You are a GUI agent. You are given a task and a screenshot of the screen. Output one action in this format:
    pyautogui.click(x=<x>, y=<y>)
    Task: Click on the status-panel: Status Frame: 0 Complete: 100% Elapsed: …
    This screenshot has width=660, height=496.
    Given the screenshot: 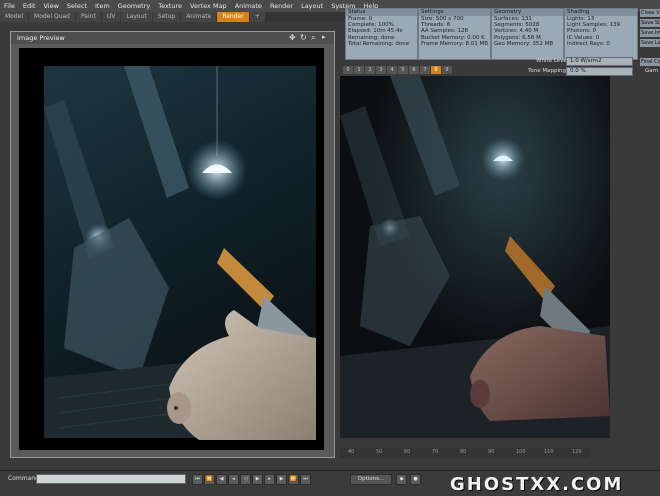 What is the action you would take?
    pyautogui.click(x=381, y=34)
    